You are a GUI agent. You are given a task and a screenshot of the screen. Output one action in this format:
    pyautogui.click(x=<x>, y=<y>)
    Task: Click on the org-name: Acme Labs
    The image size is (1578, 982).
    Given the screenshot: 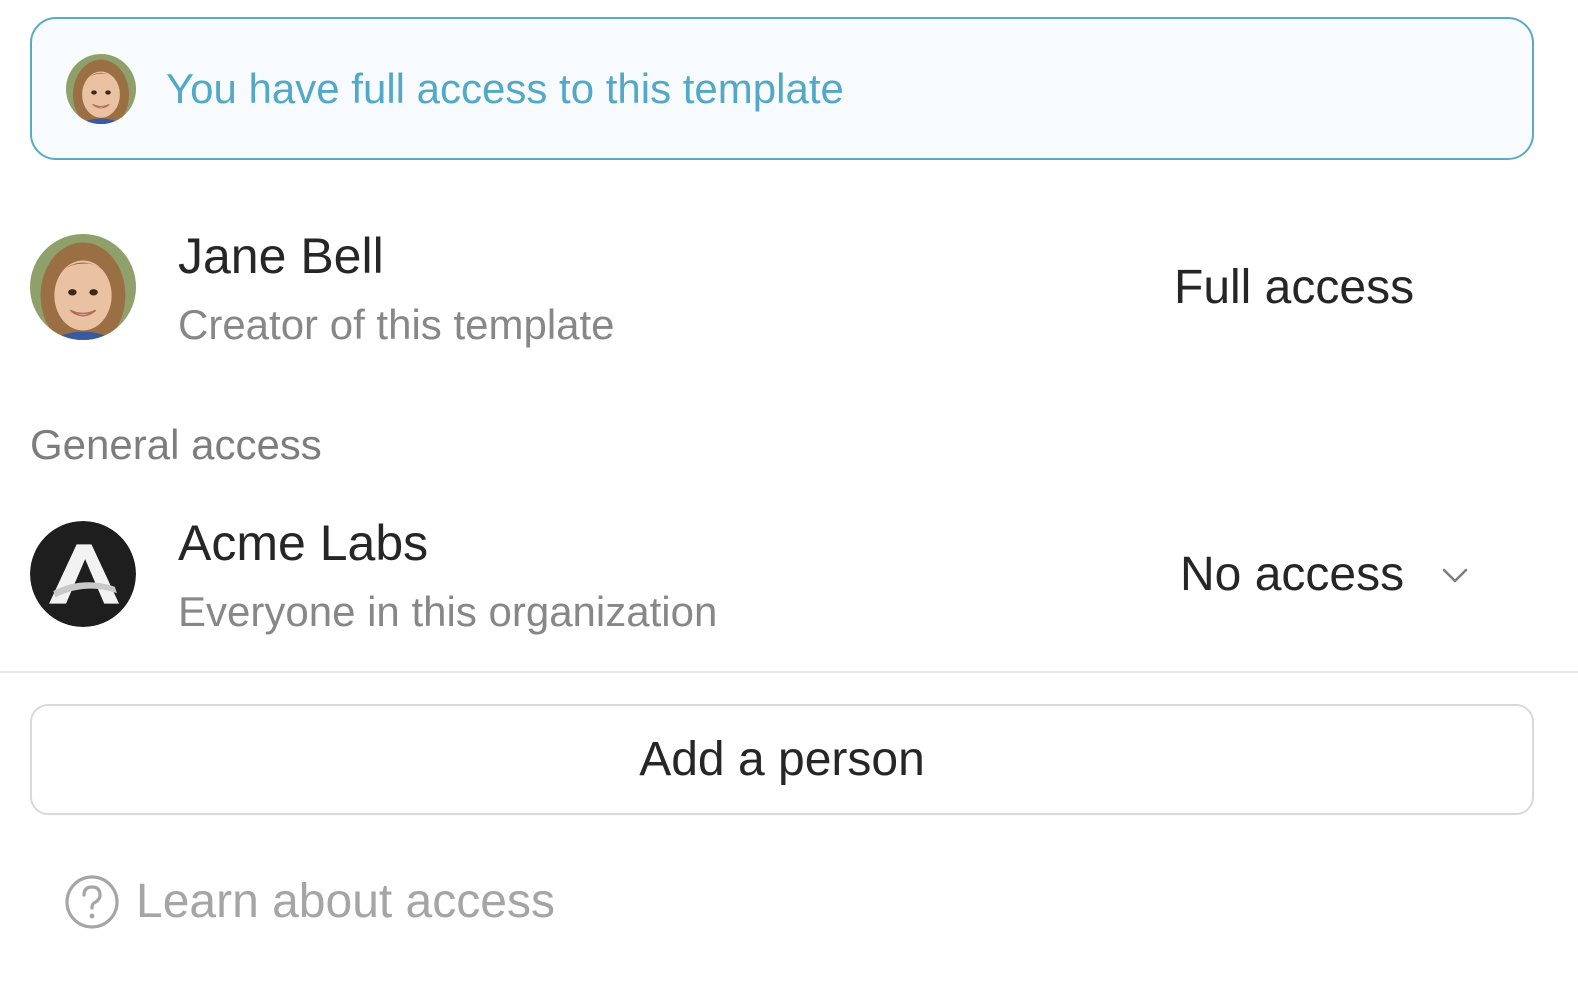 What is the action you would take?
    pyautogui.click(x=303, y=543)
    